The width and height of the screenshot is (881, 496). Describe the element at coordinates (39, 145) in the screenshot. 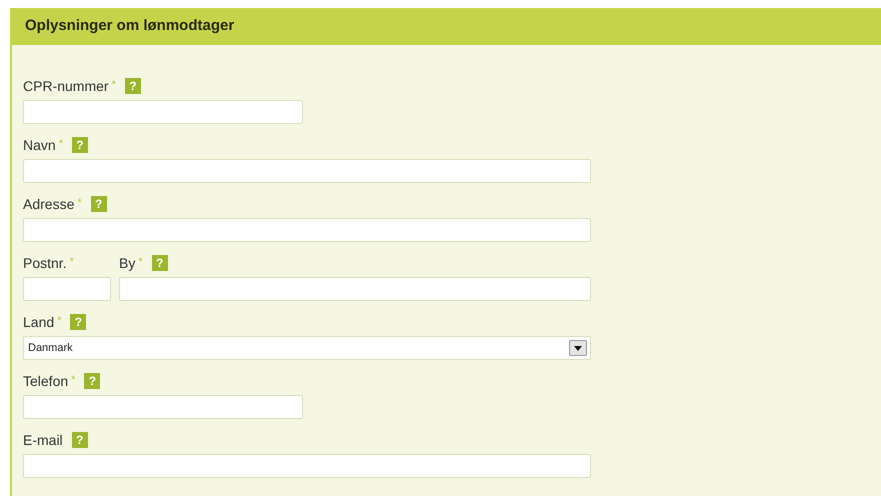

I see `field-label: Navn` at that location.